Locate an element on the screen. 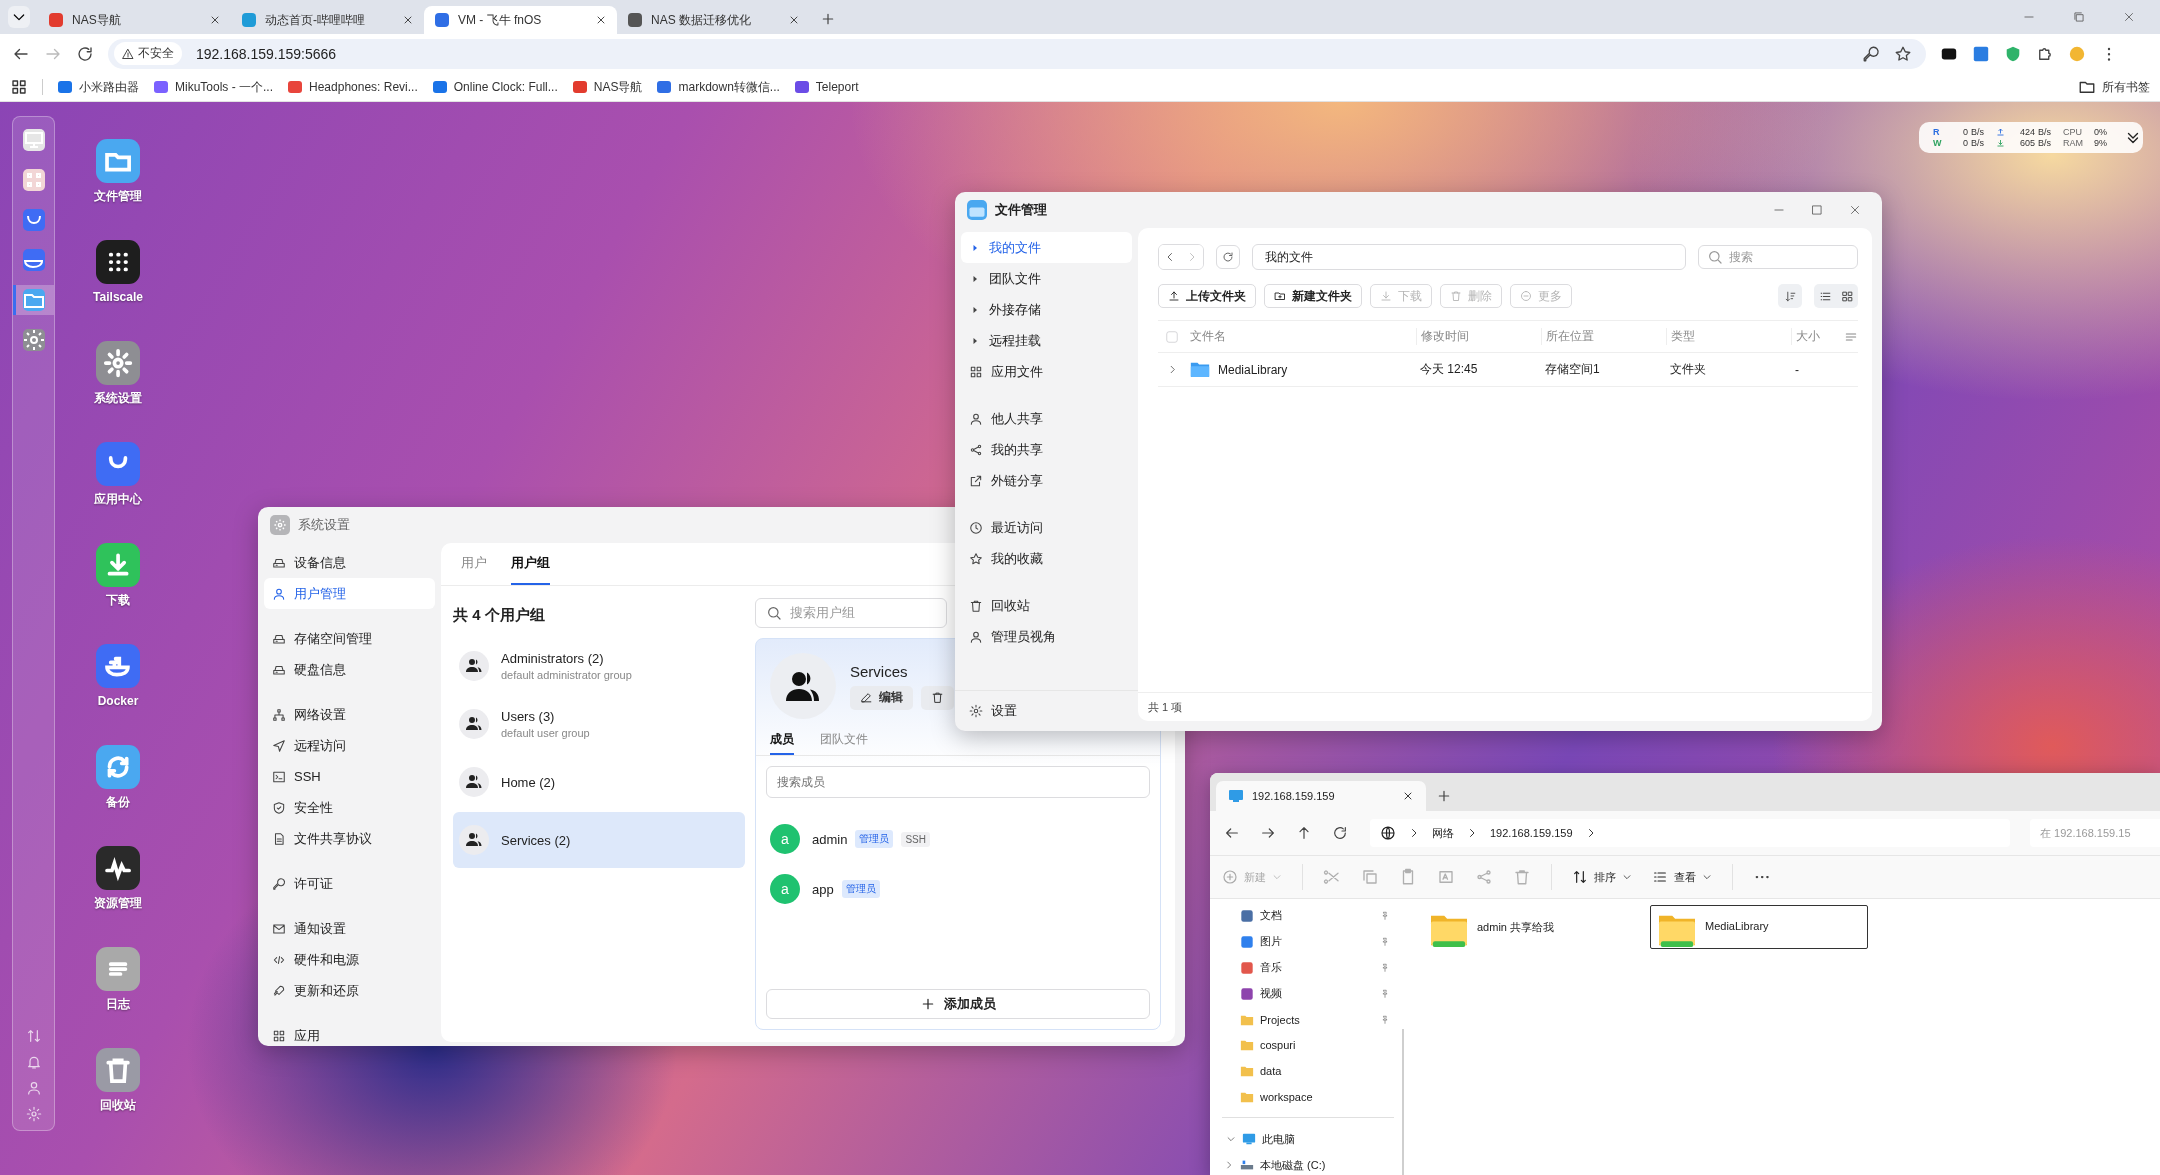  sidebar-item: 设备信息 is located at coordinates (349, 562).